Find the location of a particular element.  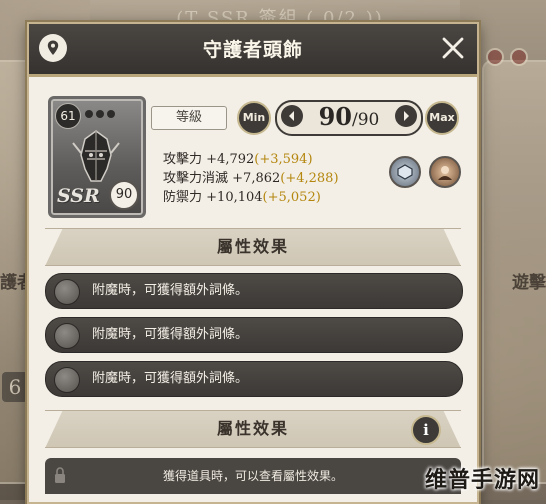

item-card: 61 SSR 90 is located at coordinates (97, 157).